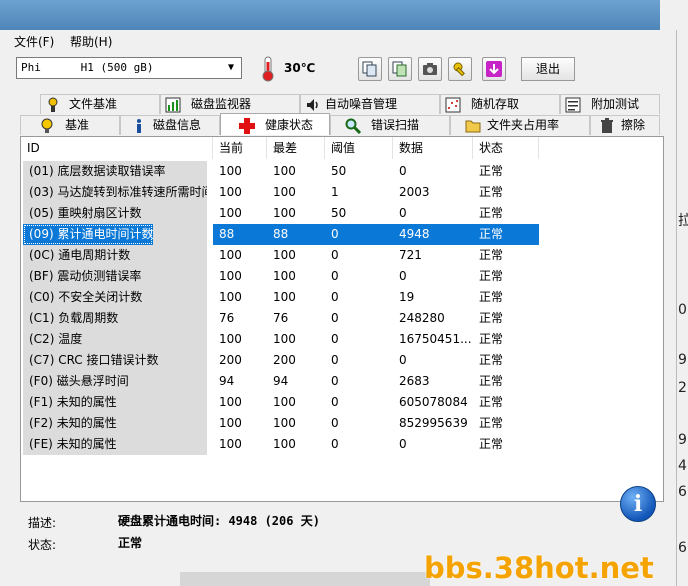 The image size is (688, 586). I want to click on table-row: (05) 重映射扇区计数 100 100 50 0 正常, so click(291, 213).